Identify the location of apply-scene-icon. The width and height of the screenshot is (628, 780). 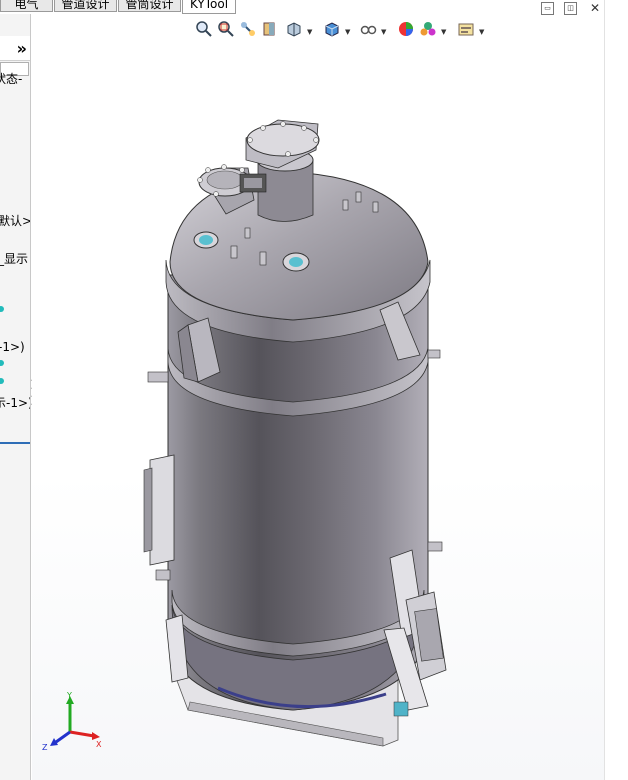
(428, 29).